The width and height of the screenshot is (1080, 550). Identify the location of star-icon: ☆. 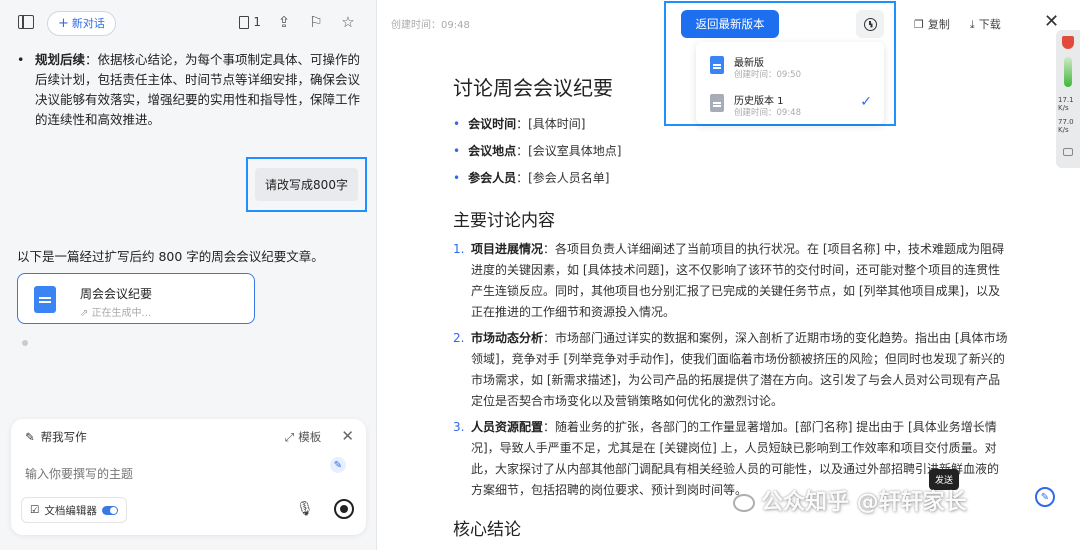
(348, 22).